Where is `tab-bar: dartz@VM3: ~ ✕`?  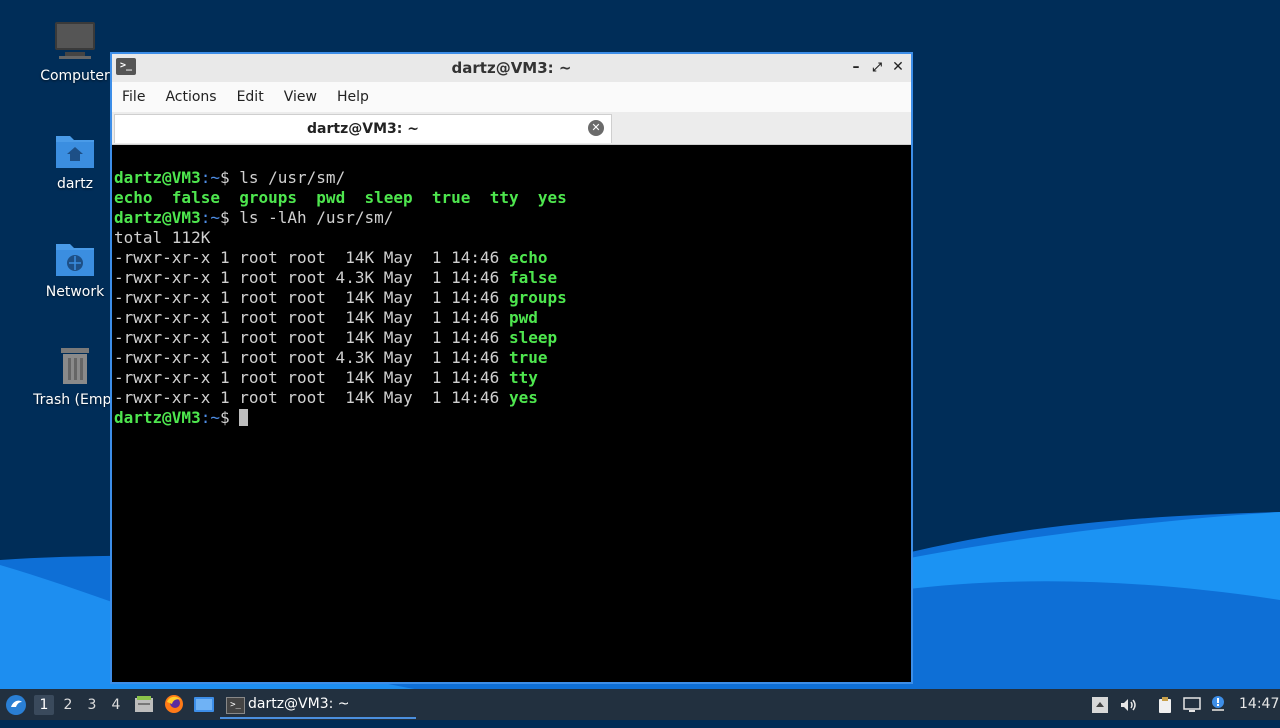 tab-bar: dartz@VM3: ~ ✕ is located at coordinates (511, 128).